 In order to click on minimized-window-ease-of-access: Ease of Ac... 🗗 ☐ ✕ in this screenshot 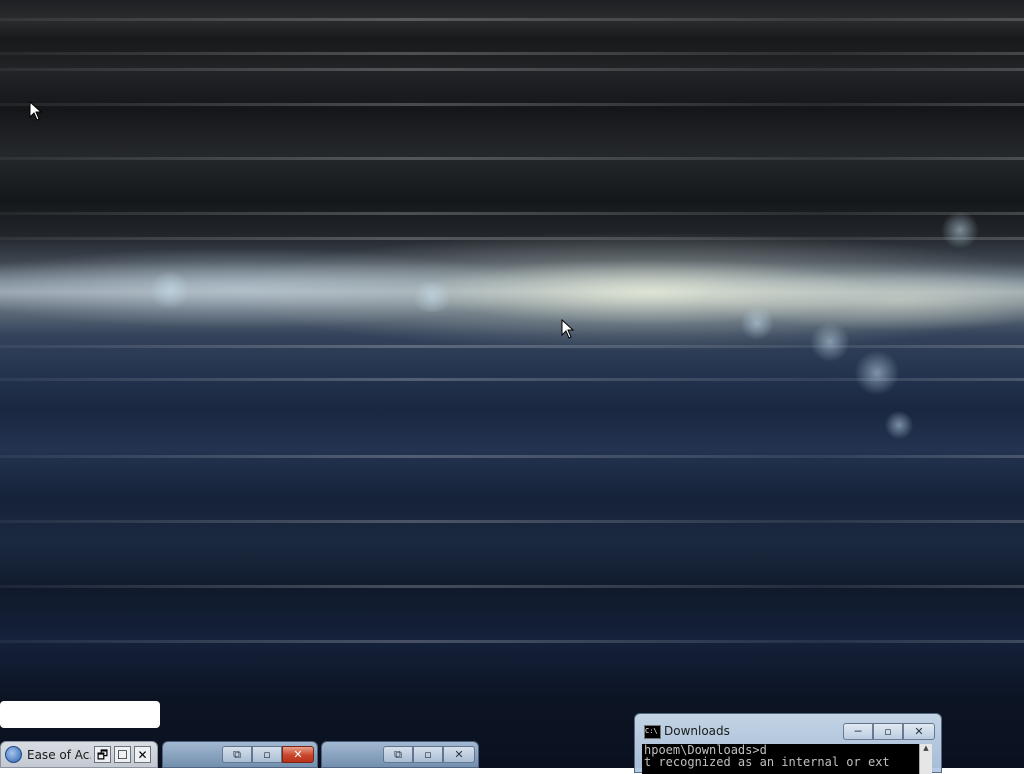, I will do `click(79, 754)`.